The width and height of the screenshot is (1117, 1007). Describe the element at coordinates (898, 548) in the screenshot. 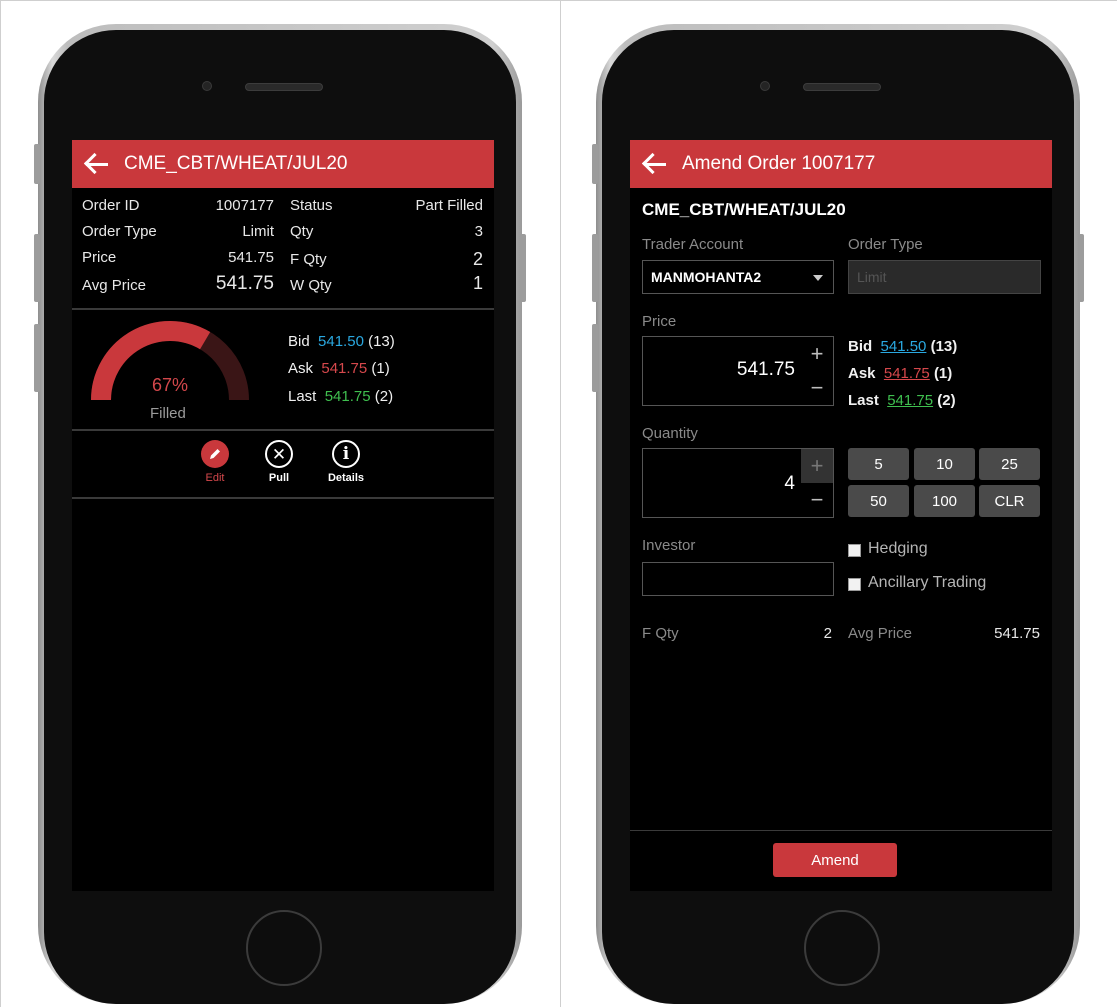

I see `hedging-label: Hedging` at that location.